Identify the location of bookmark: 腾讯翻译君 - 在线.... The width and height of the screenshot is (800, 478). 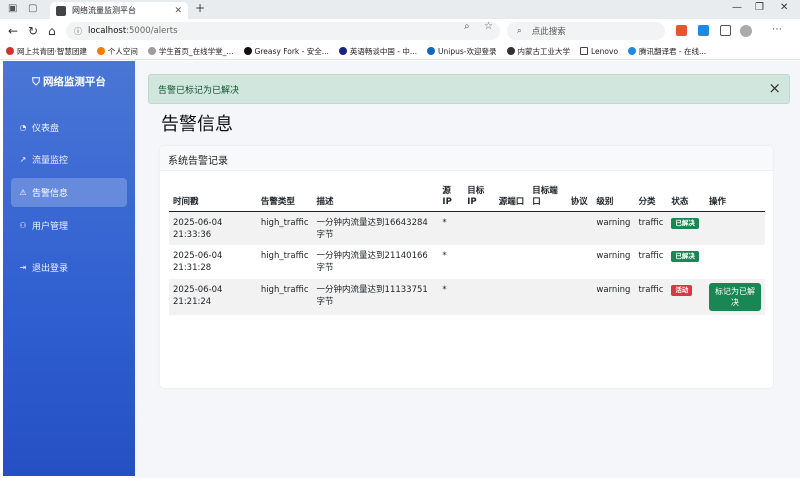
(667, 51).